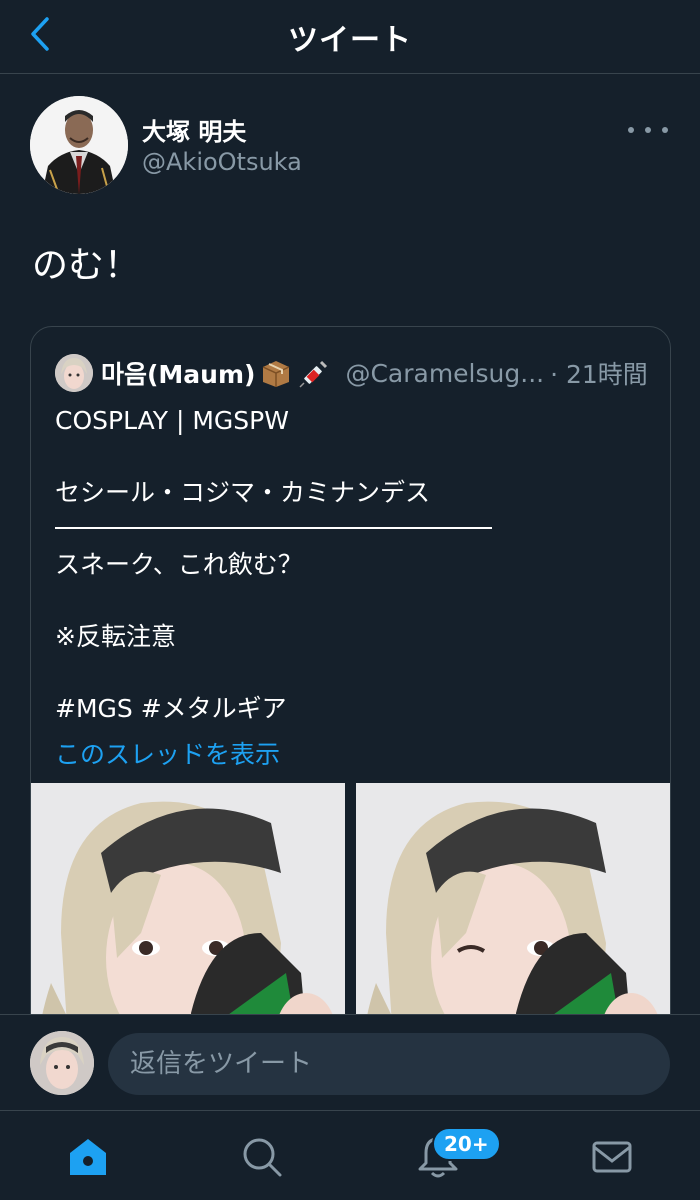 The height and width of the screenshot is (1200, 700). I want to click on quoted-header: 마음(Maum) @Caramelsug... · 21時間, so click(355, 373).